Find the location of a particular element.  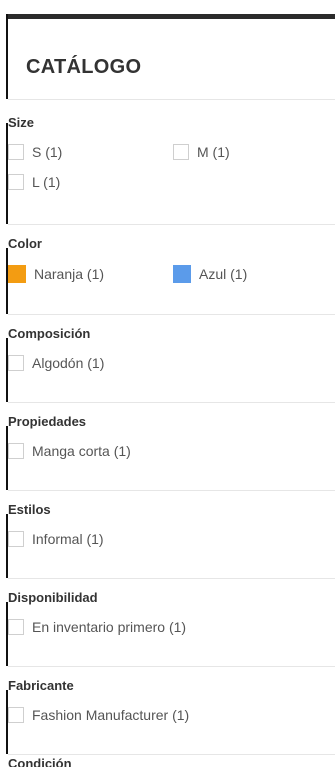

size-option-l: L (1) is located at coordinates (34, 182).